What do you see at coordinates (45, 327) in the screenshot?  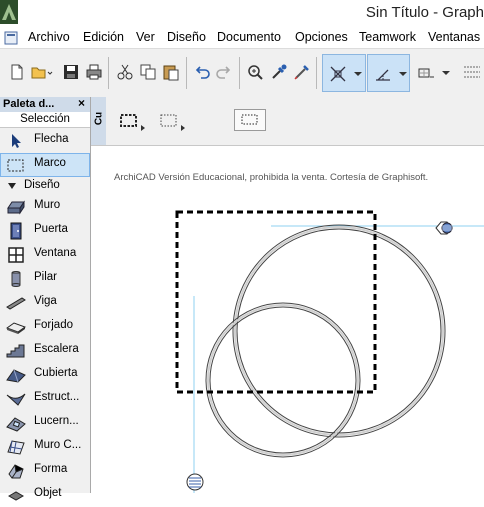 I see `tool-forjado: Forjado` at bounding box center [45, 327].